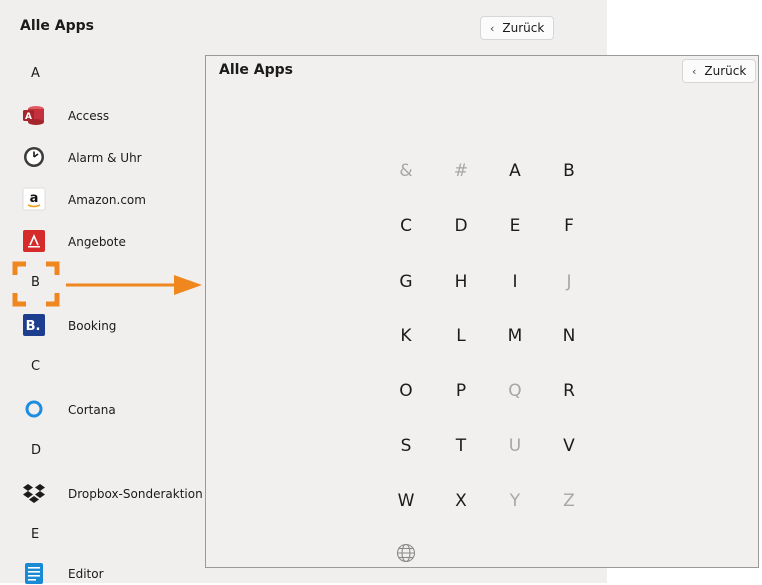 This screenshot has width=762, height=585. Describe the element at coordinates (406, 501) in the screenshot. I see `letter-jump-w: W` at that location.